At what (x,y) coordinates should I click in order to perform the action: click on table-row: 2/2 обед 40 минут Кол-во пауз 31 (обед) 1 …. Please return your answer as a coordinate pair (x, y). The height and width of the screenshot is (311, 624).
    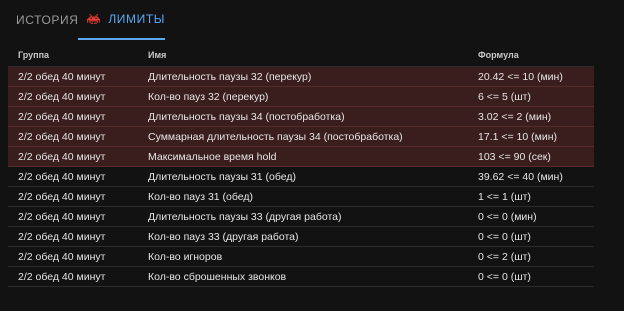
    Looking at the image, I should click on (301, 197).